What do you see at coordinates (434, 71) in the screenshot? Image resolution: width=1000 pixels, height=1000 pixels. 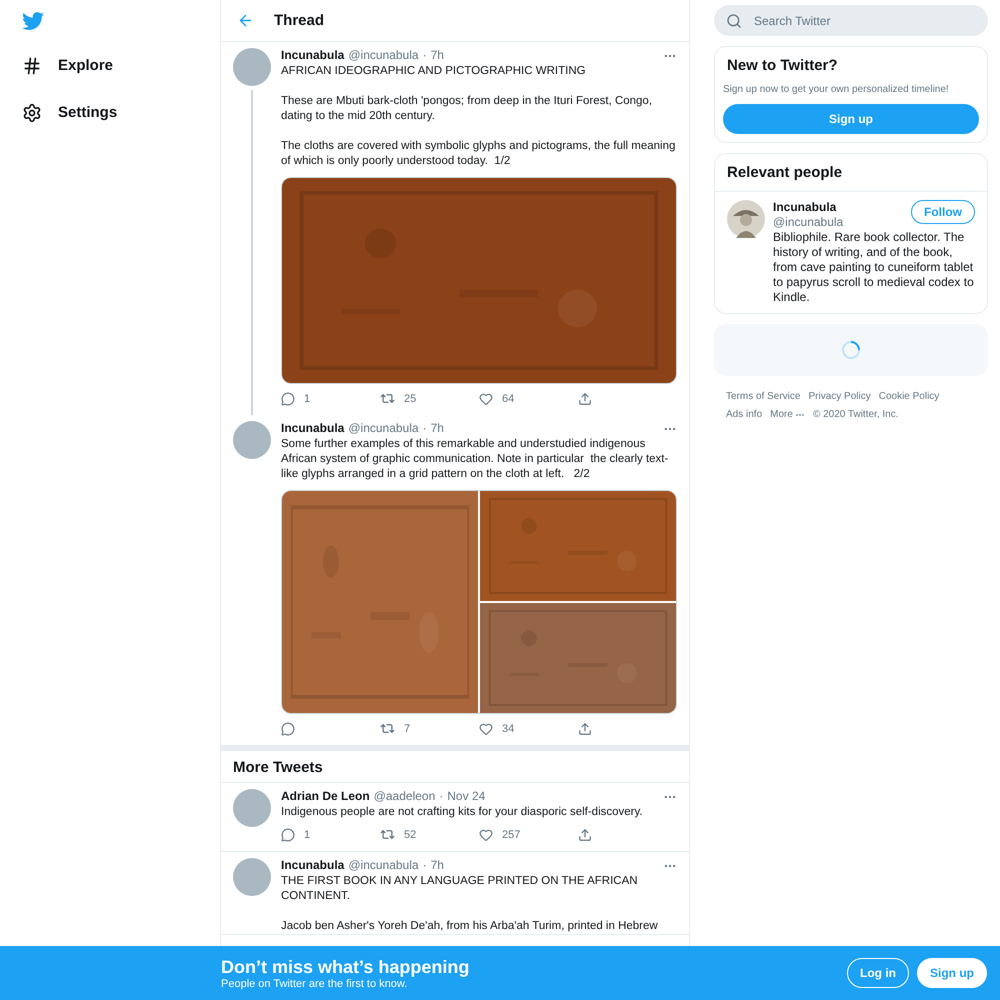 I see `tweet-text: AFRICAN IDEOGRAPHIC AND PICTOGRAPHIC WRITING` at bounding box center [434, 71].